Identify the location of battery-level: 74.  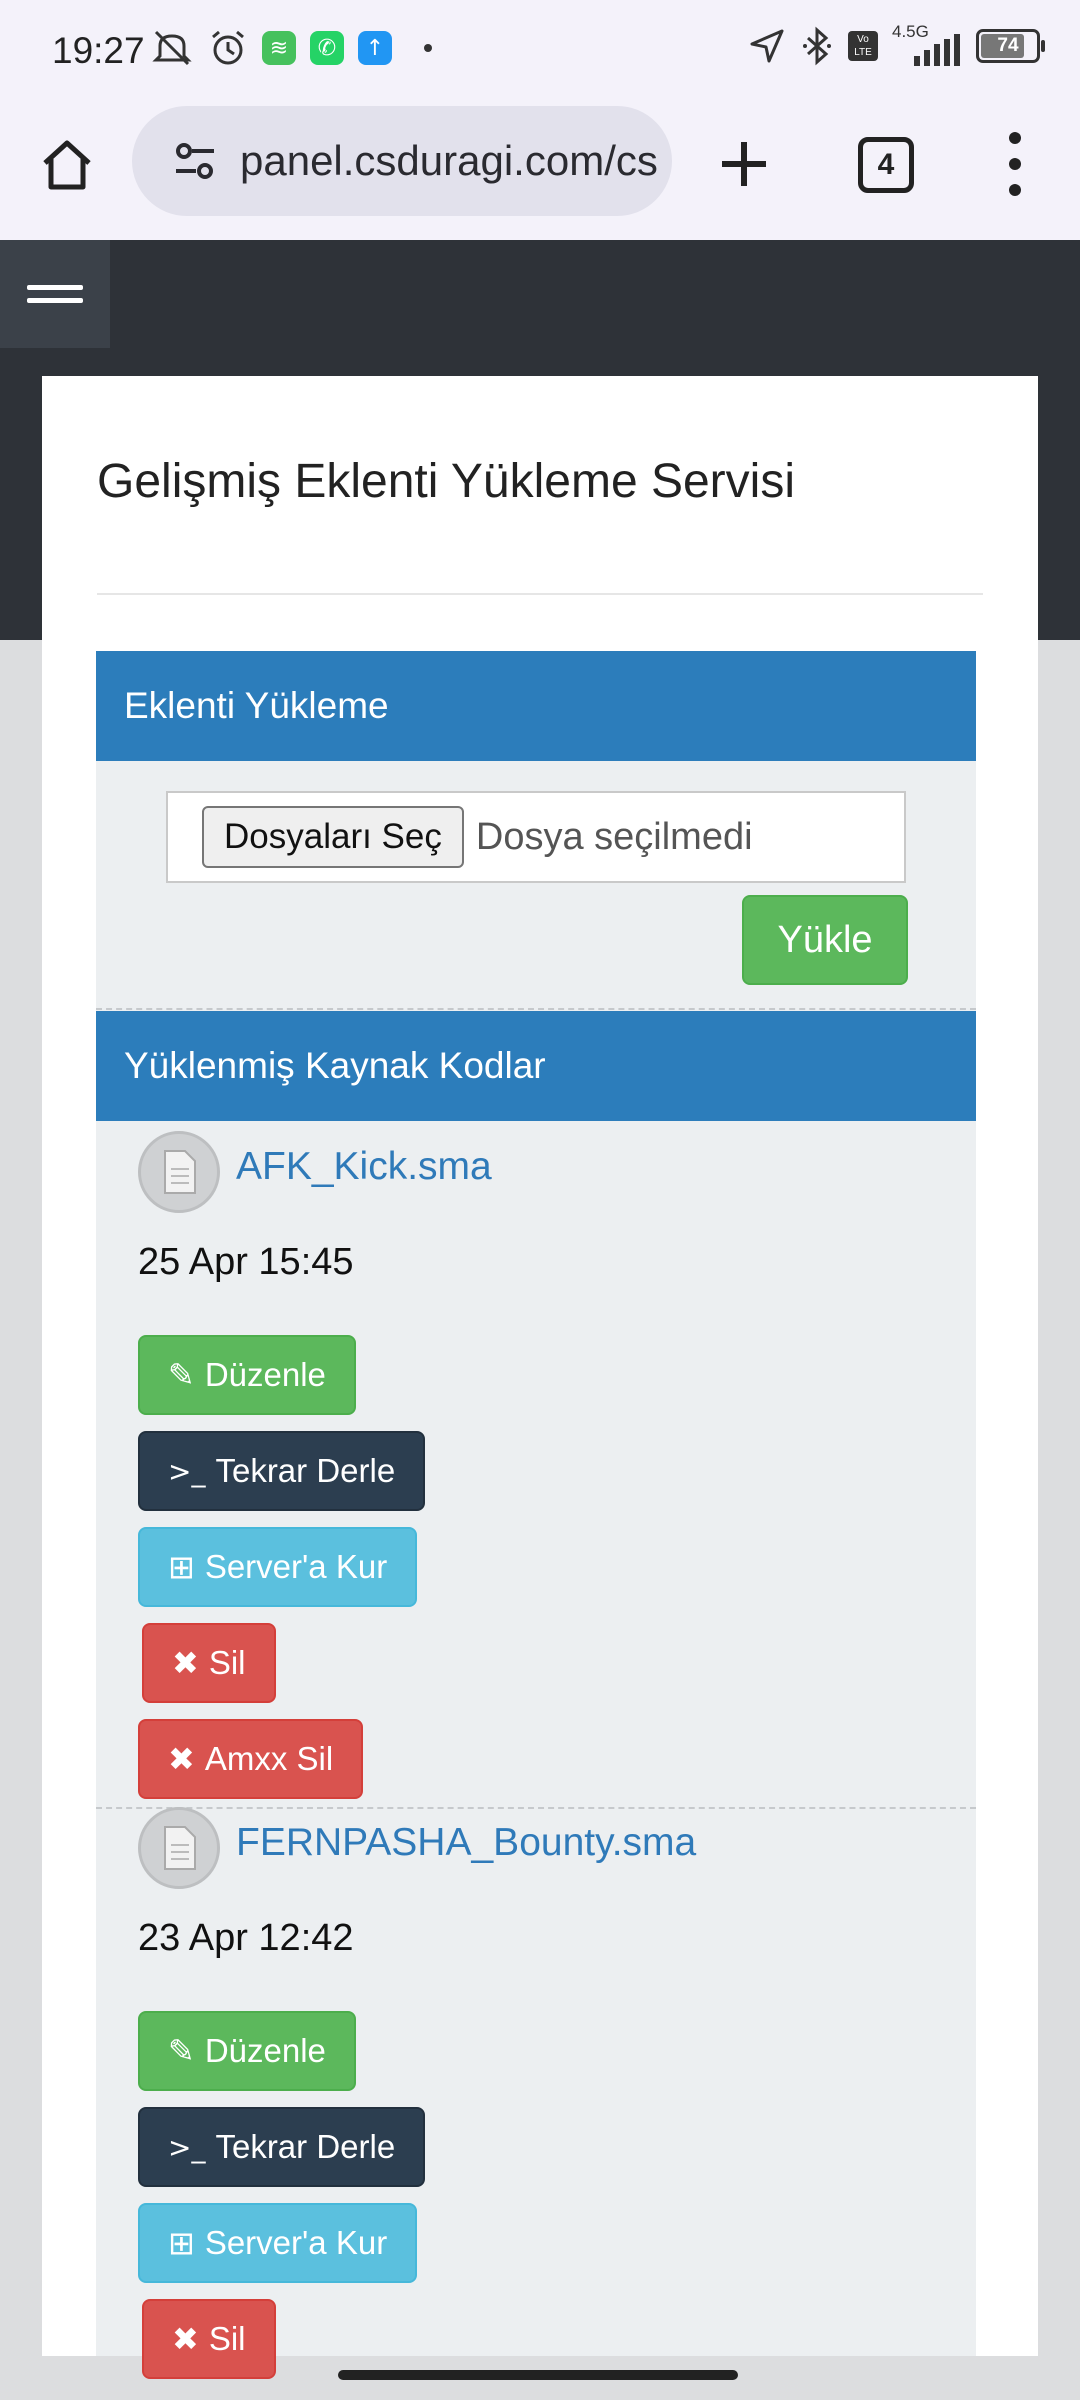
(1008, 45).